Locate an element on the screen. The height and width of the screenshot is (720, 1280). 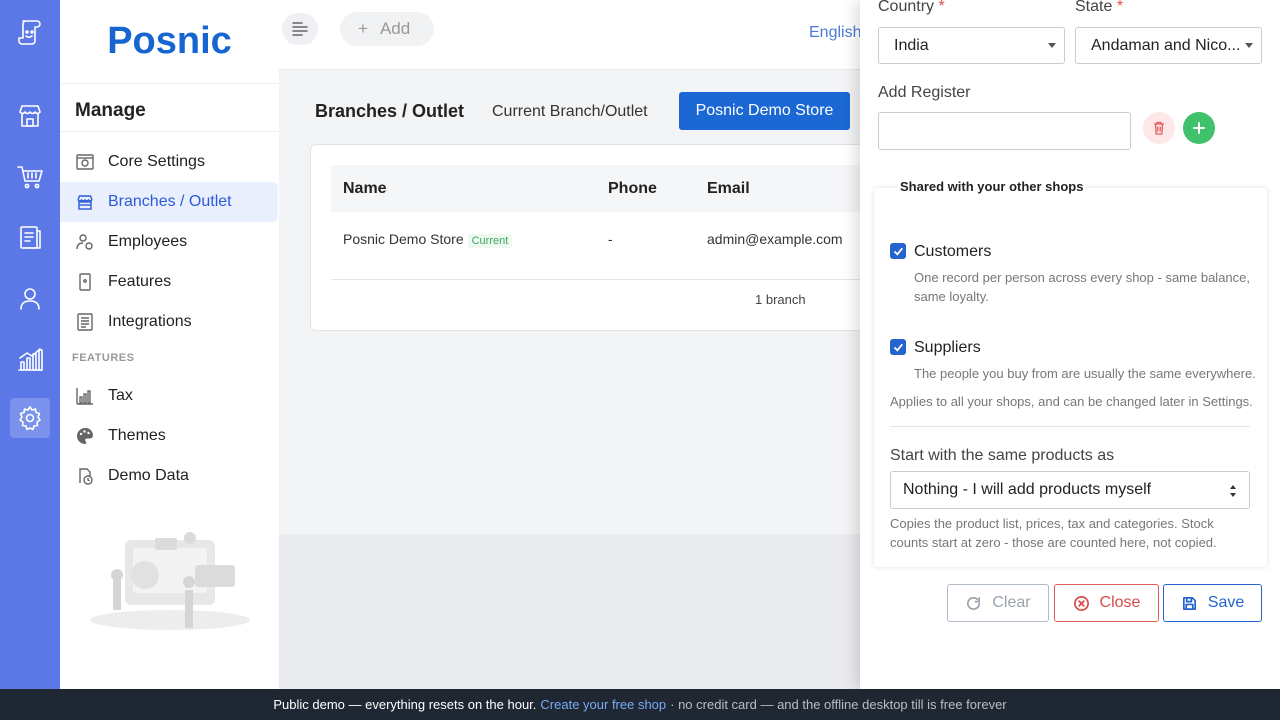
table-row: Posnic Demo Store Current is located at coordinates (428, 239).